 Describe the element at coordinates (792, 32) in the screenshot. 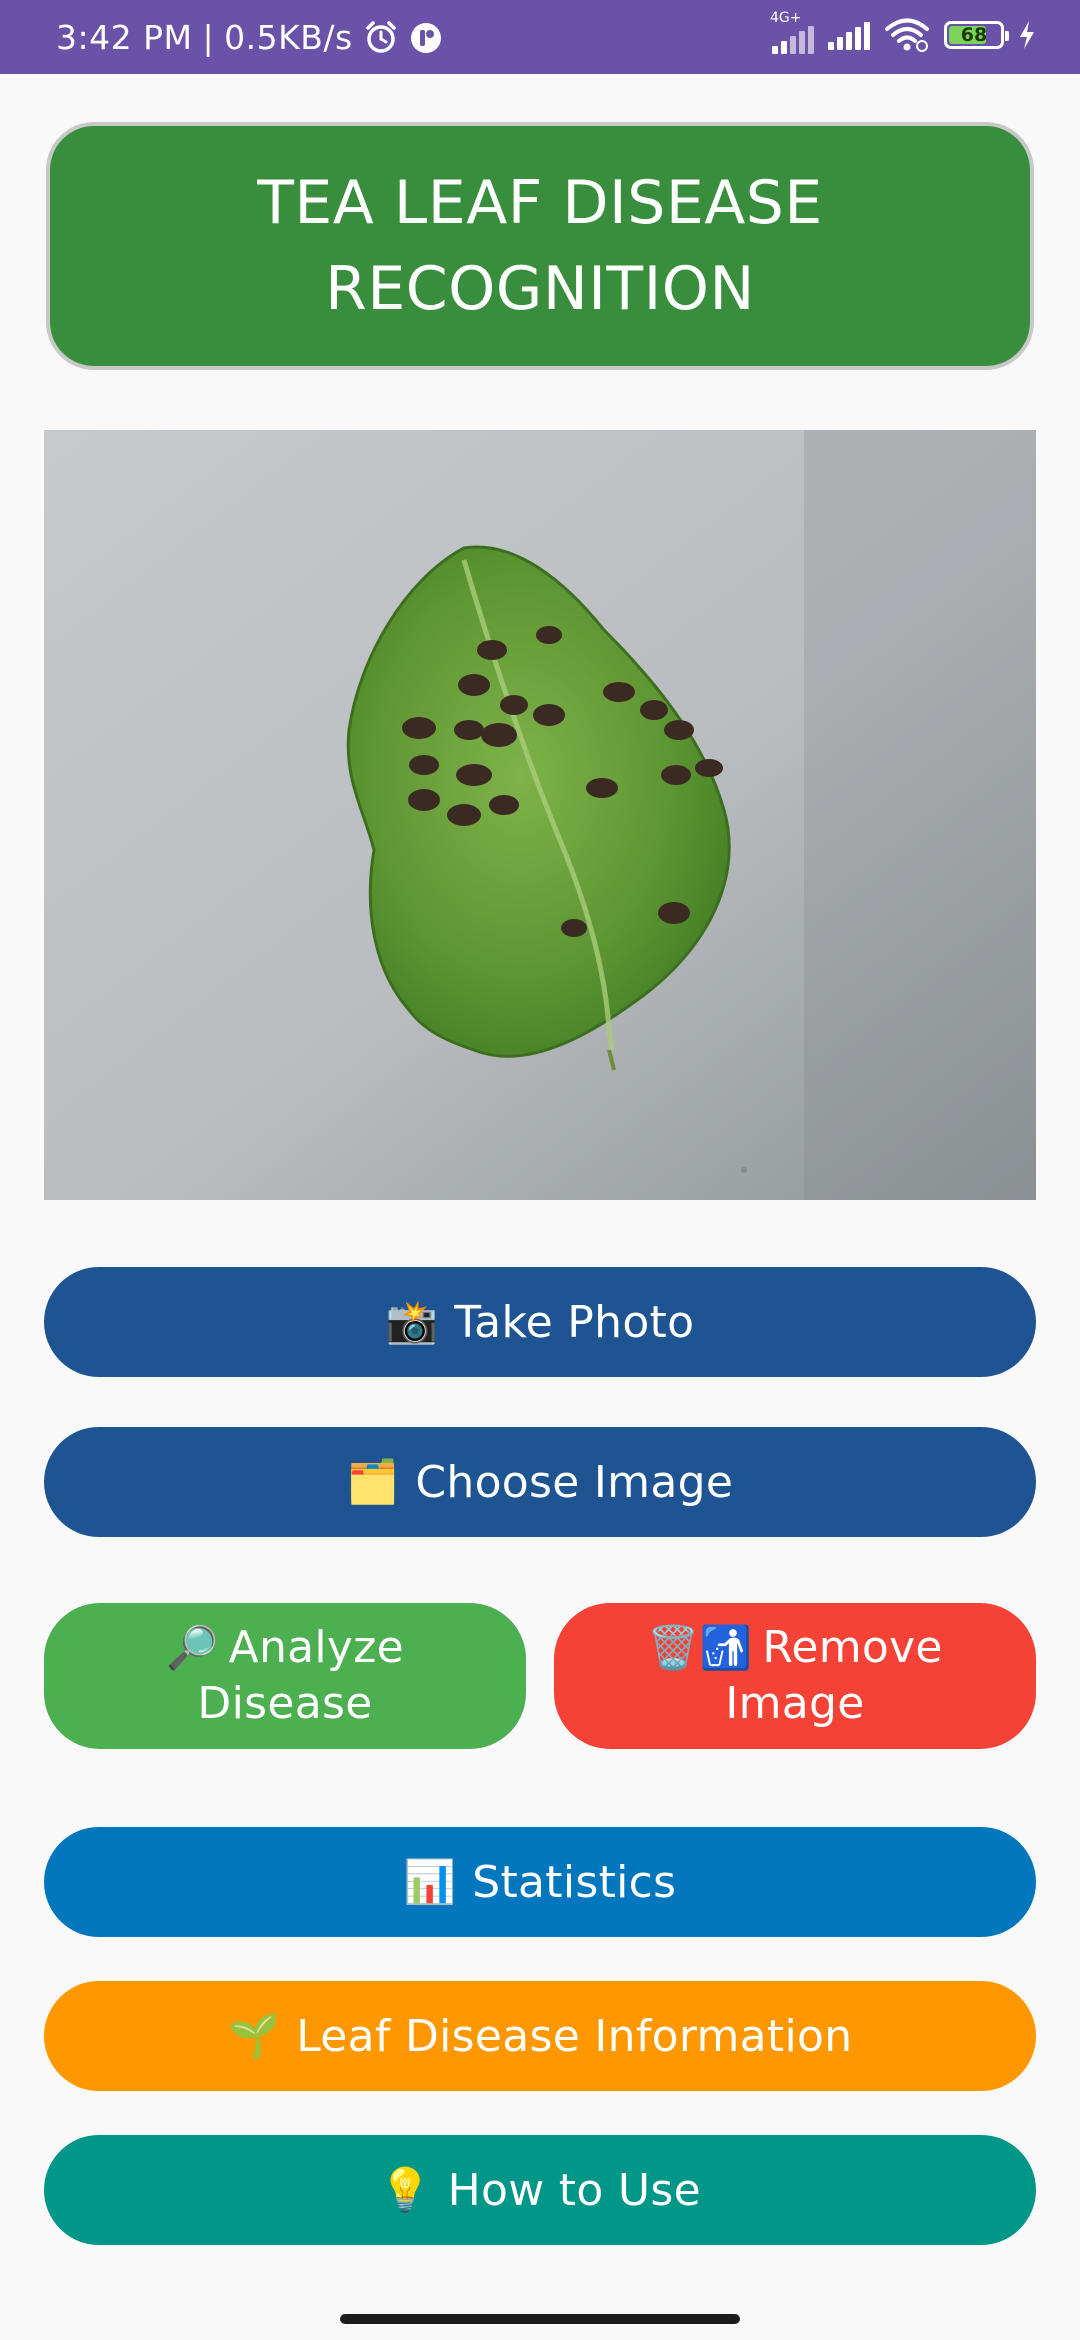

I see `signal-icon: 4G+` at that location.